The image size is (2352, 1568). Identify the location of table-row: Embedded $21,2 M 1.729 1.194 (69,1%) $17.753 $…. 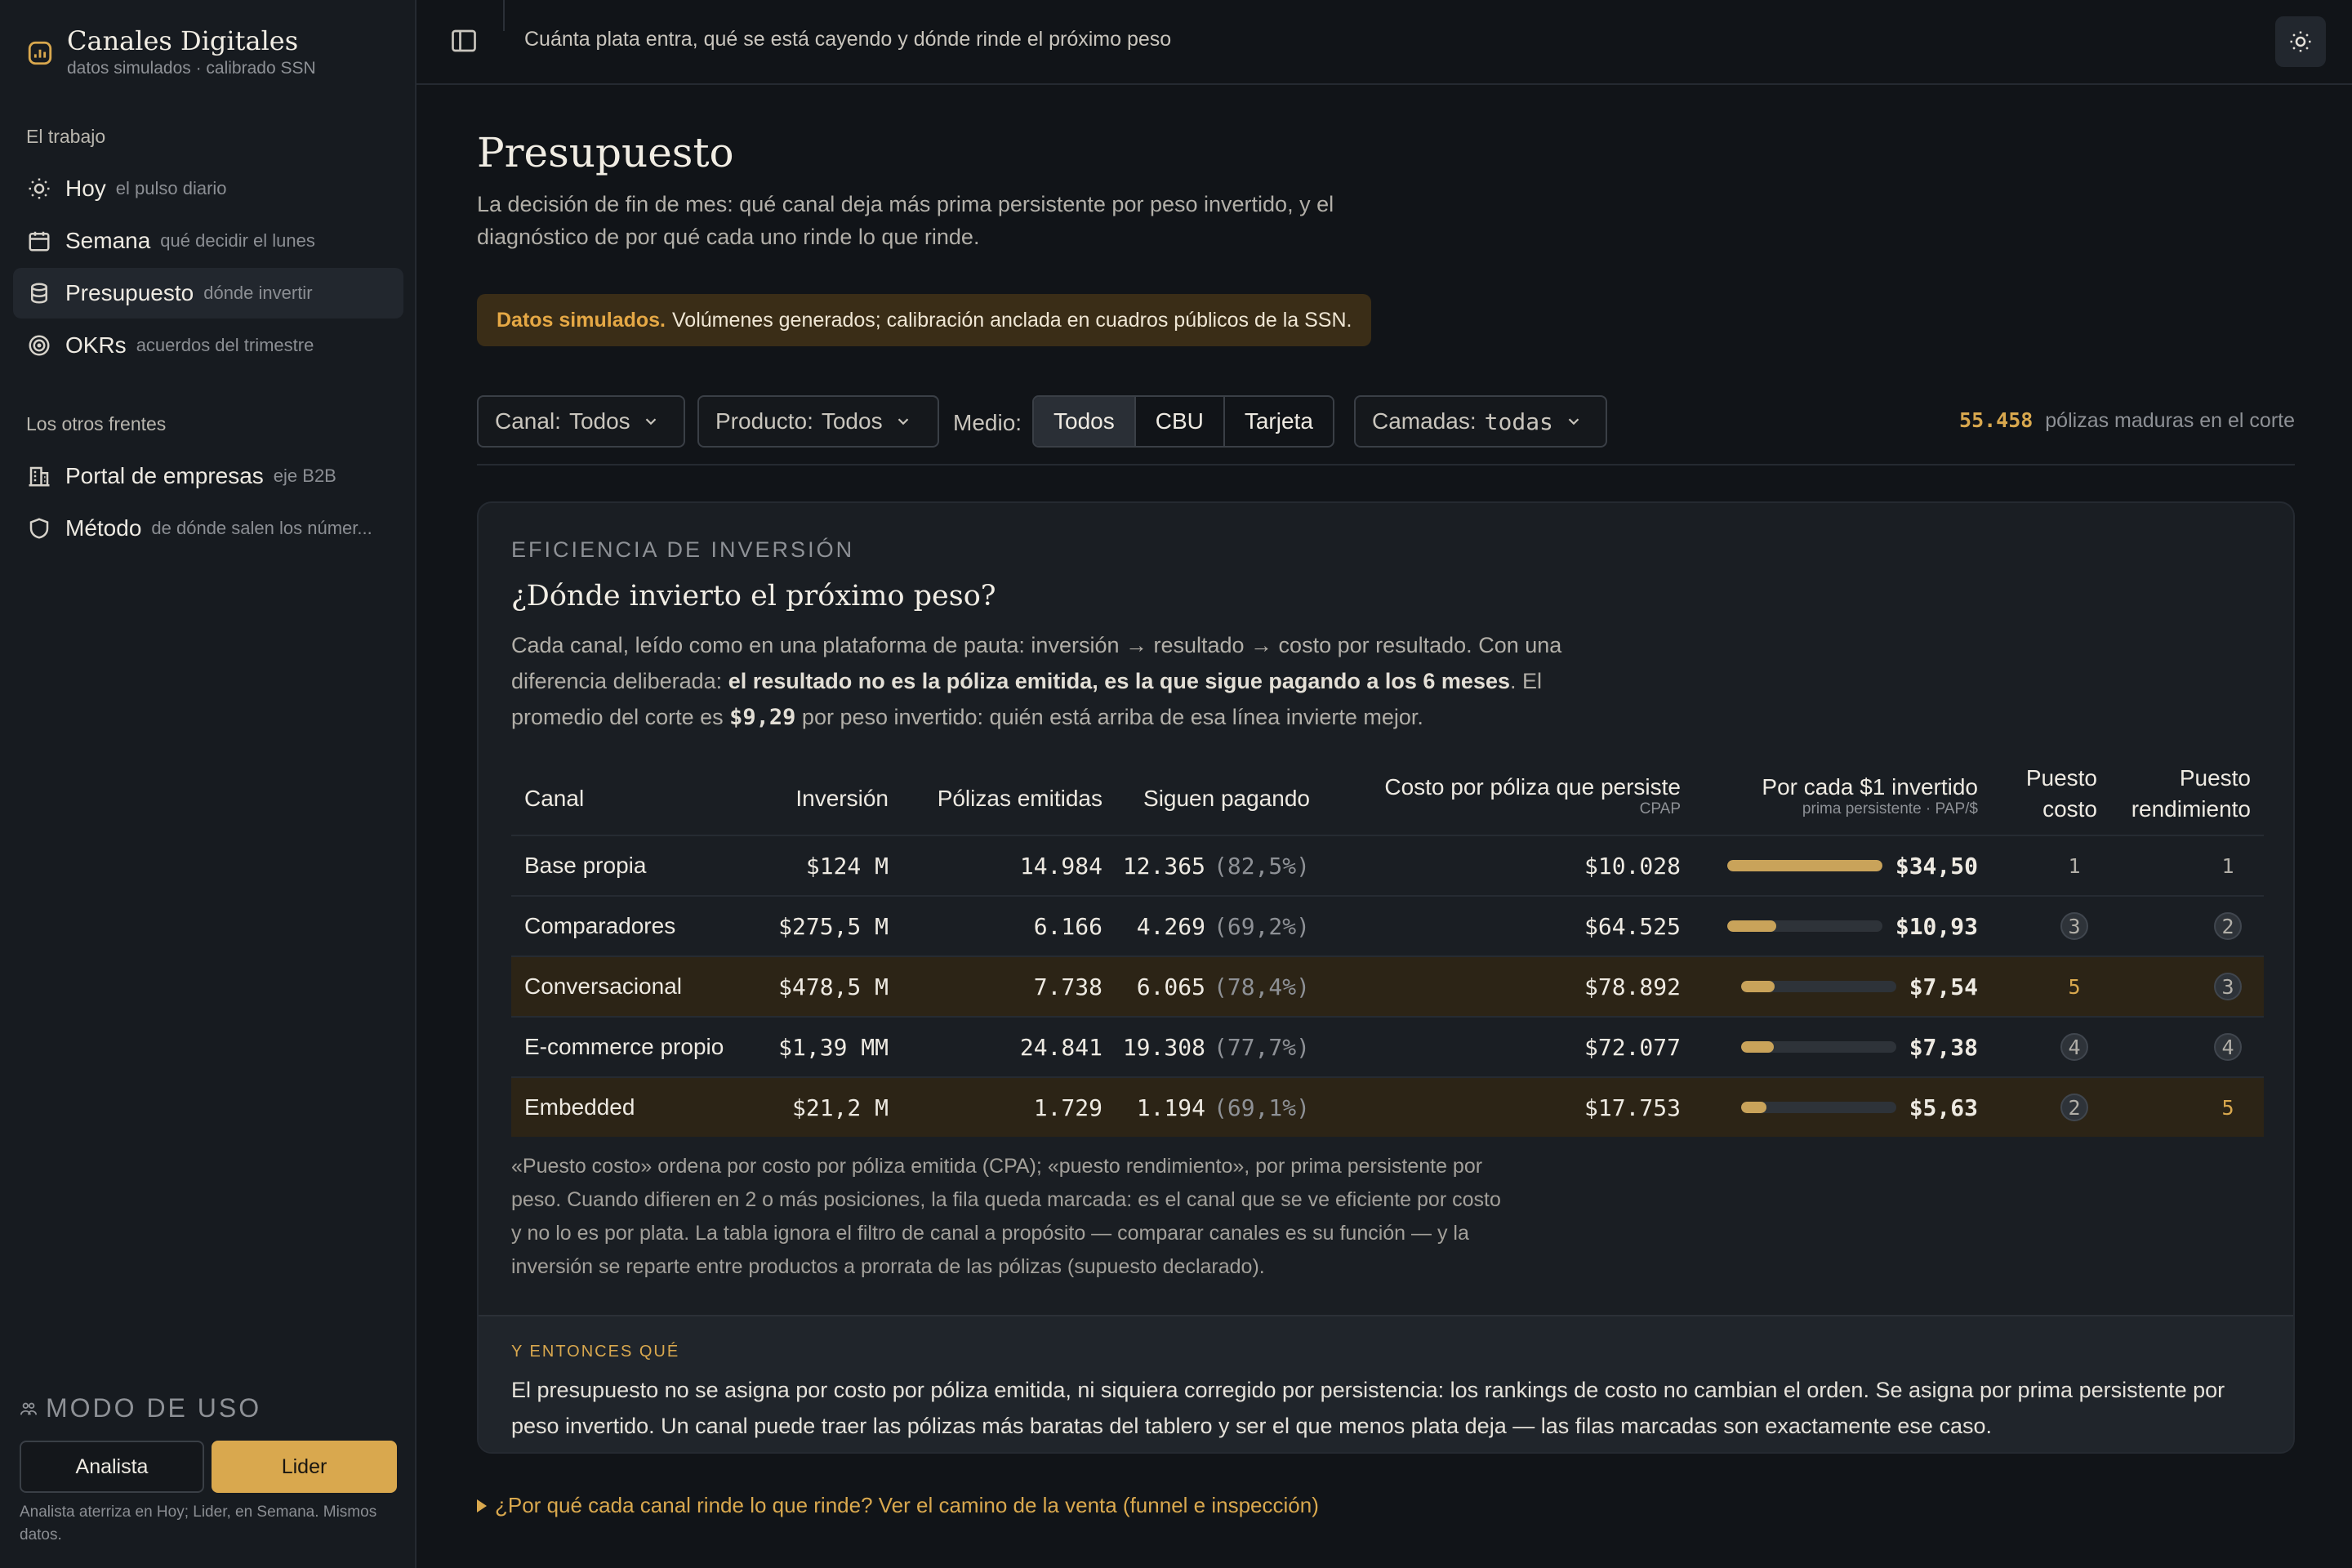
(1387, 1106).